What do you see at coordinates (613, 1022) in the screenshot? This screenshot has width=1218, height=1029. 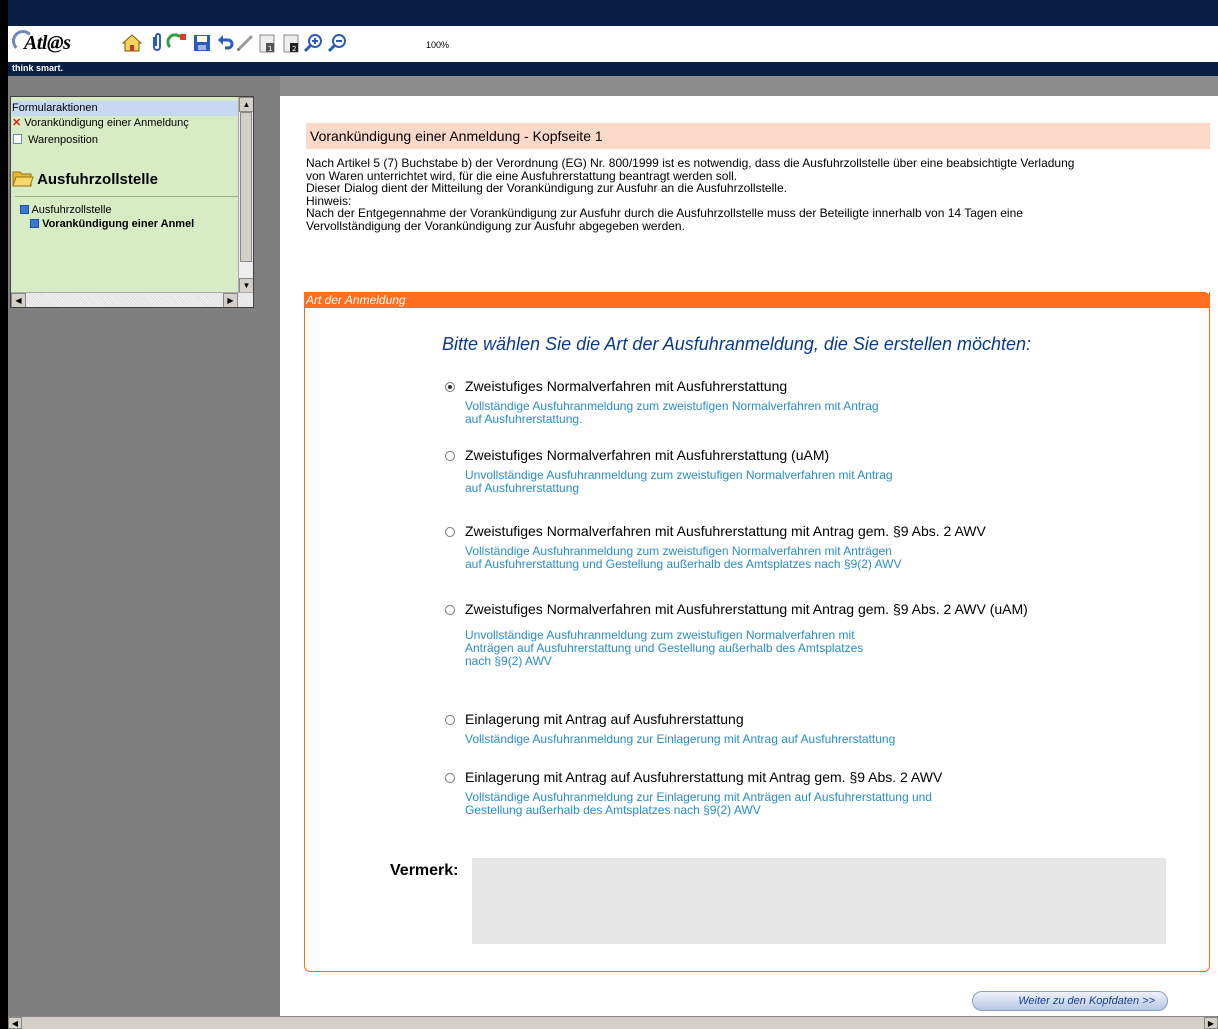 I see `bottom-horizontal-scrollbar: ◀ ▶` at bounding box center [613, 1022].